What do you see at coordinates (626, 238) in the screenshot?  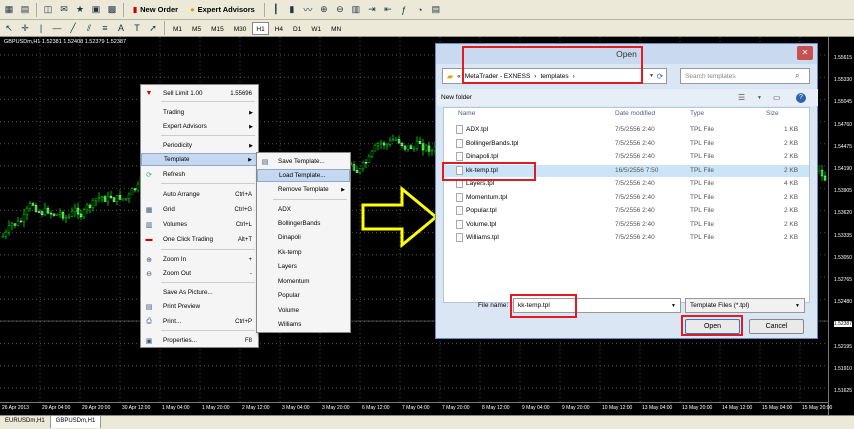 I see `file-row: Williams.tpl 7/5/2556 2:40 TPL File 2 KB` at bounding box center [626, 238].